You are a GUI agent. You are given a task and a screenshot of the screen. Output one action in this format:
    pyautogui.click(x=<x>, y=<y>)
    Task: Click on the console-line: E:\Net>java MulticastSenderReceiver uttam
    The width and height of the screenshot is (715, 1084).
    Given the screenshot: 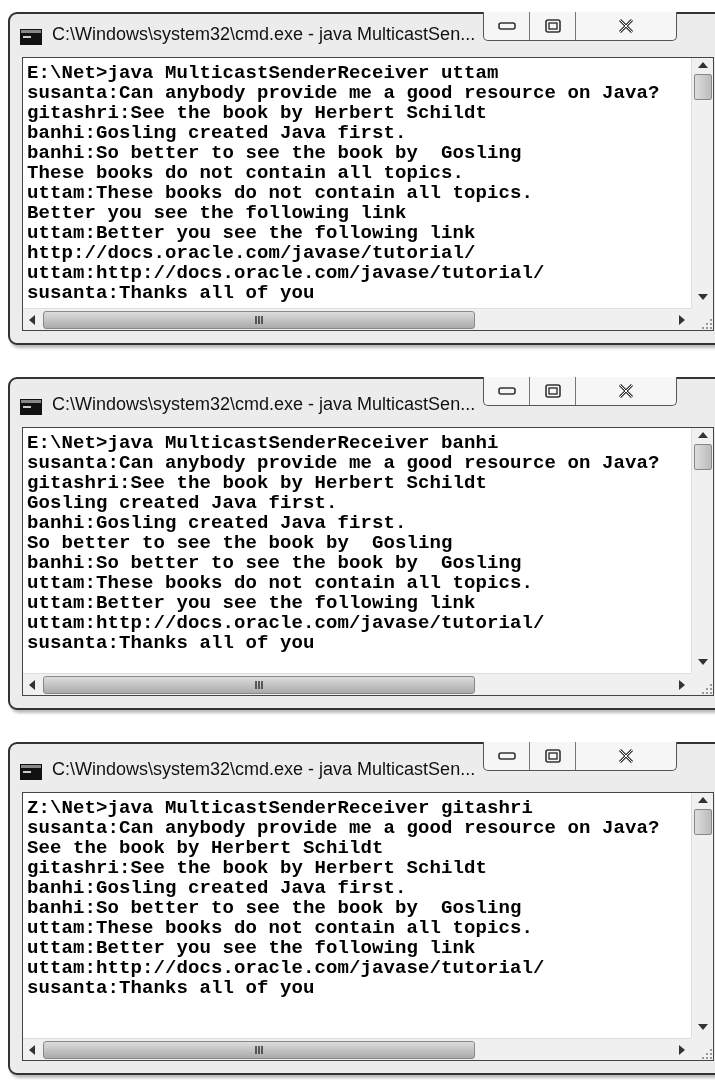 What is the action you would take?
    pyautogui.click(x=263, y=73)
    